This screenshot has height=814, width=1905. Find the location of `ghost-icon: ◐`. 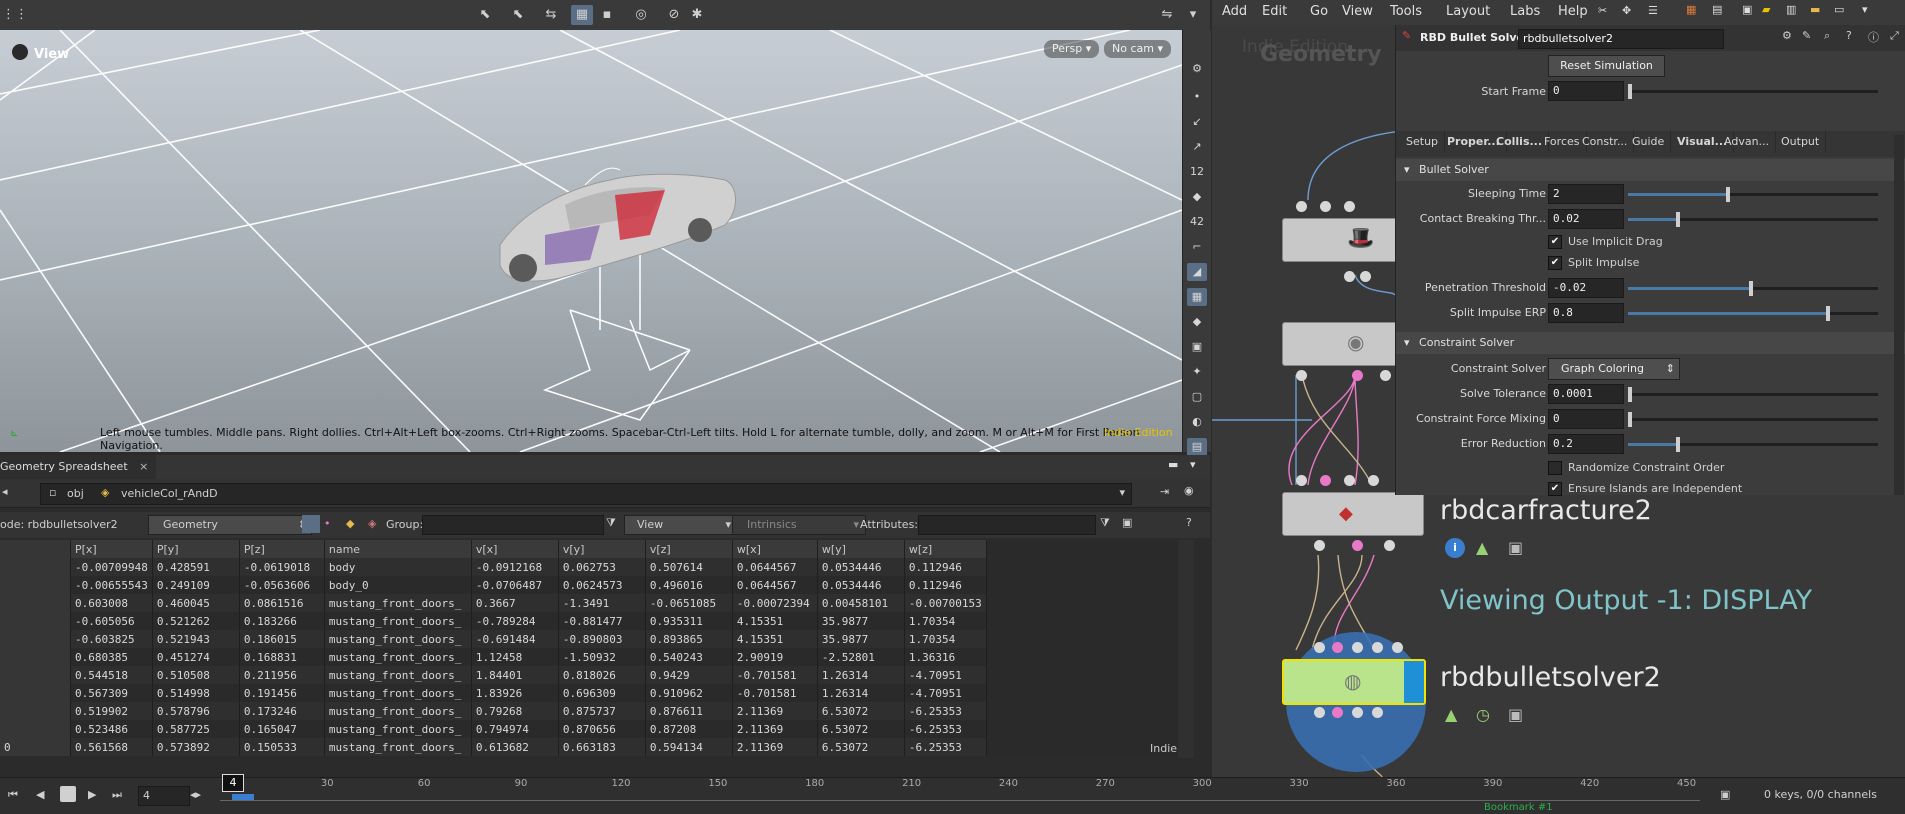

ghost-icon: ◐ is located at coordinates (1197, 422).